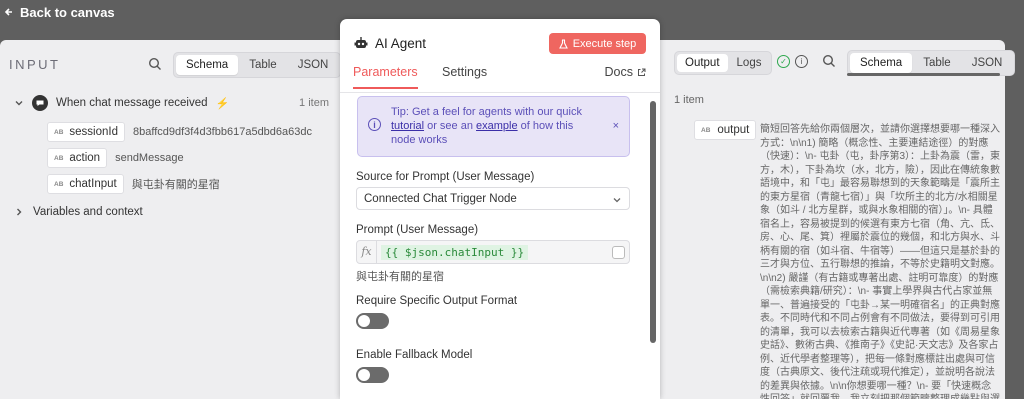  I want to click on back-to-canvas-button: Back to canvas, so click(59, 12).